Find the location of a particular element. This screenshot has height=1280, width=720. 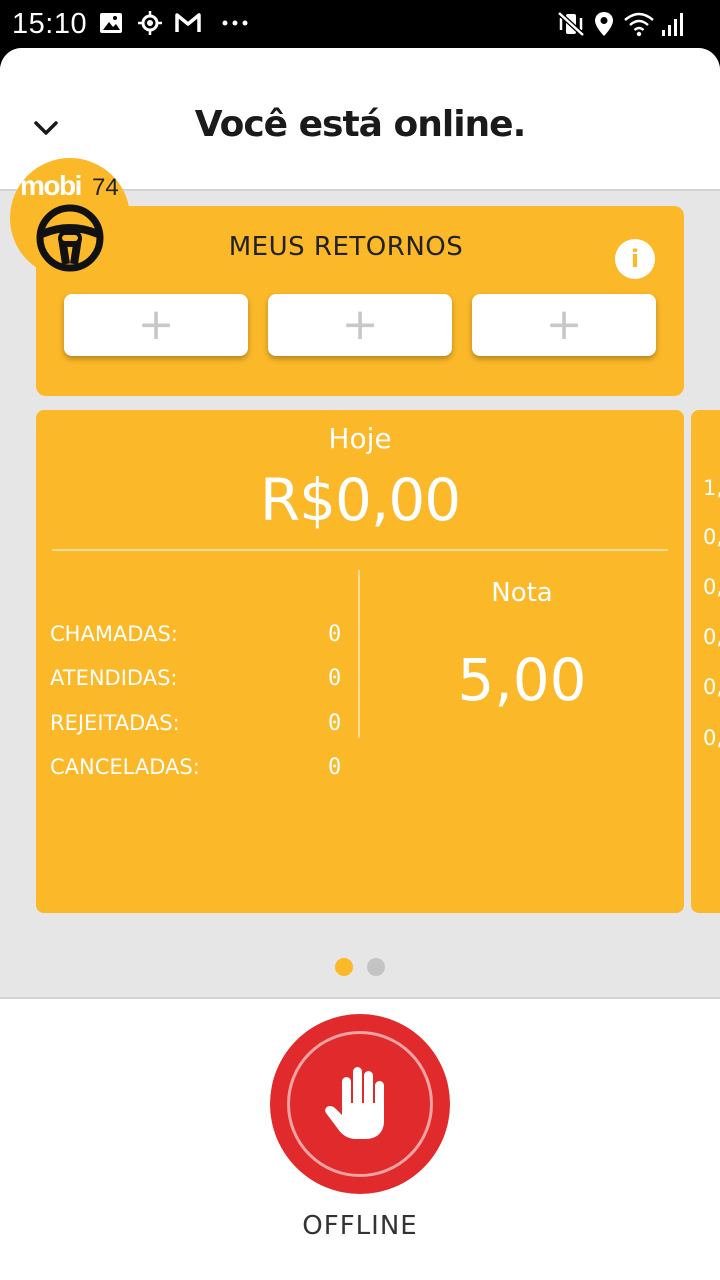

stat-value-chamadas: 0 is located at coordinates (335, 634).